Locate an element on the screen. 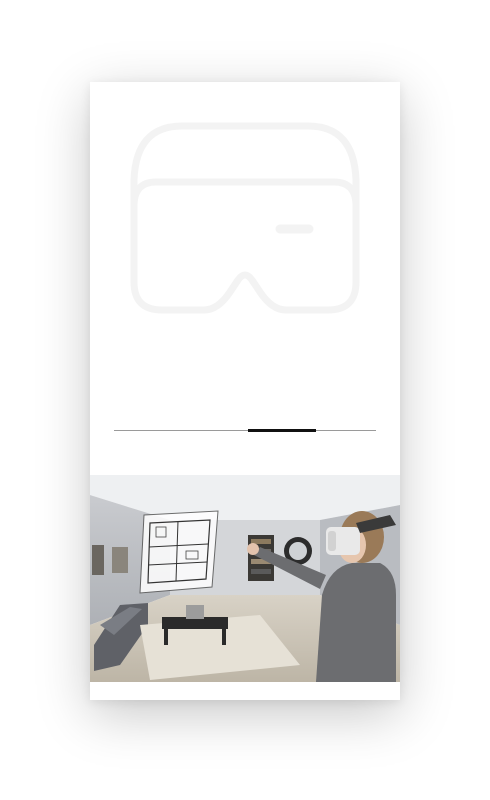 This screenshot has width=490, height=800. carousel-progress-bar is located at coordinates (245, 430).